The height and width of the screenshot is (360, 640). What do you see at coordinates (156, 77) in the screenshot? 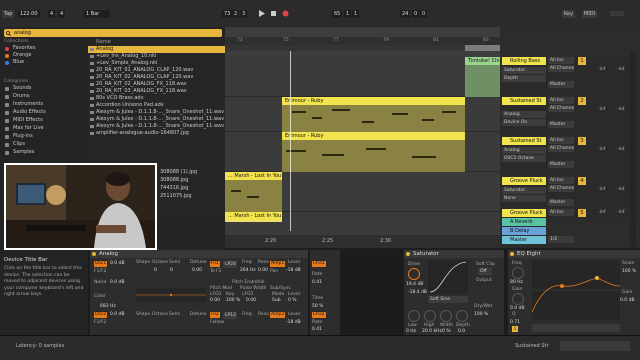
I see `list-item: 20_RA_KIT_02_ANALOG_CLAP_120.wav` at bounding box center [156, 77].